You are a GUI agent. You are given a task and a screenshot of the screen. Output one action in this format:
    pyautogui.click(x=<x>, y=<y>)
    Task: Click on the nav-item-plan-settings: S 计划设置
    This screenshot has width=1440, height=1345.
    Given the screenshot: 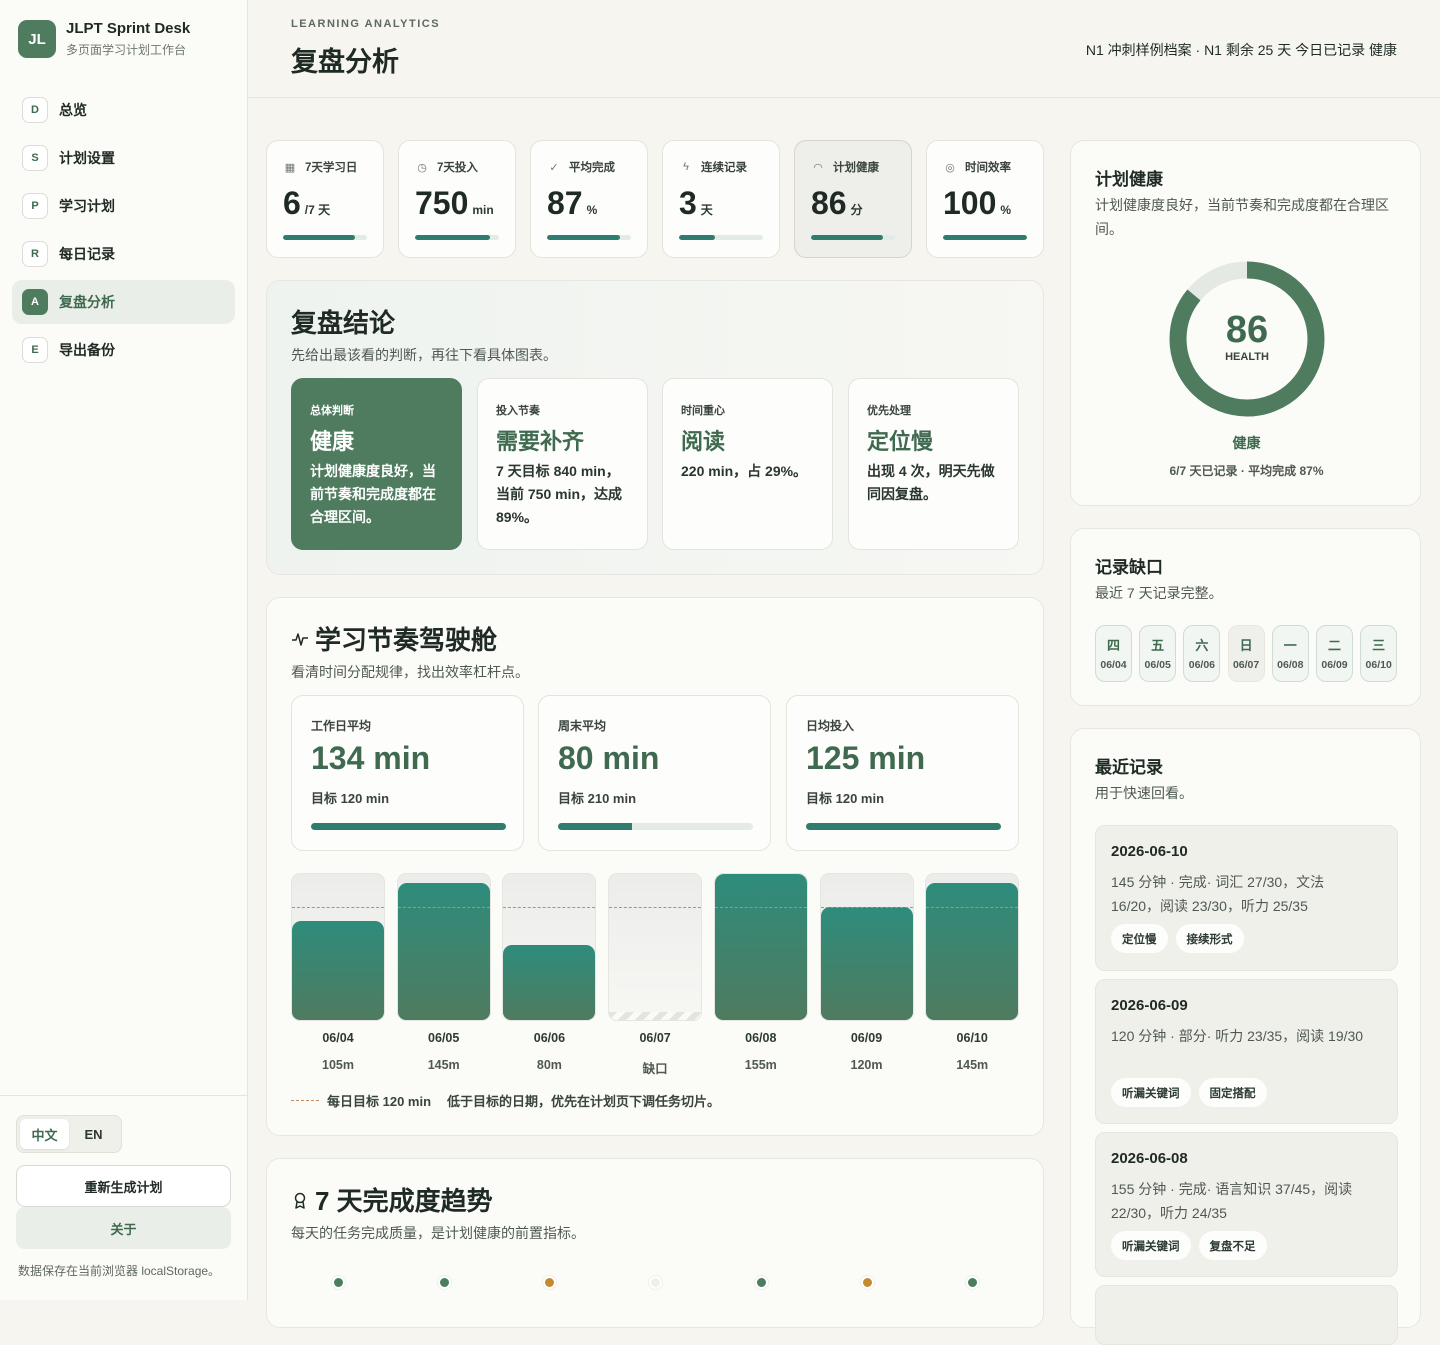 What is the action you would take?
    pyautogui.click(x=123, y=158)
    